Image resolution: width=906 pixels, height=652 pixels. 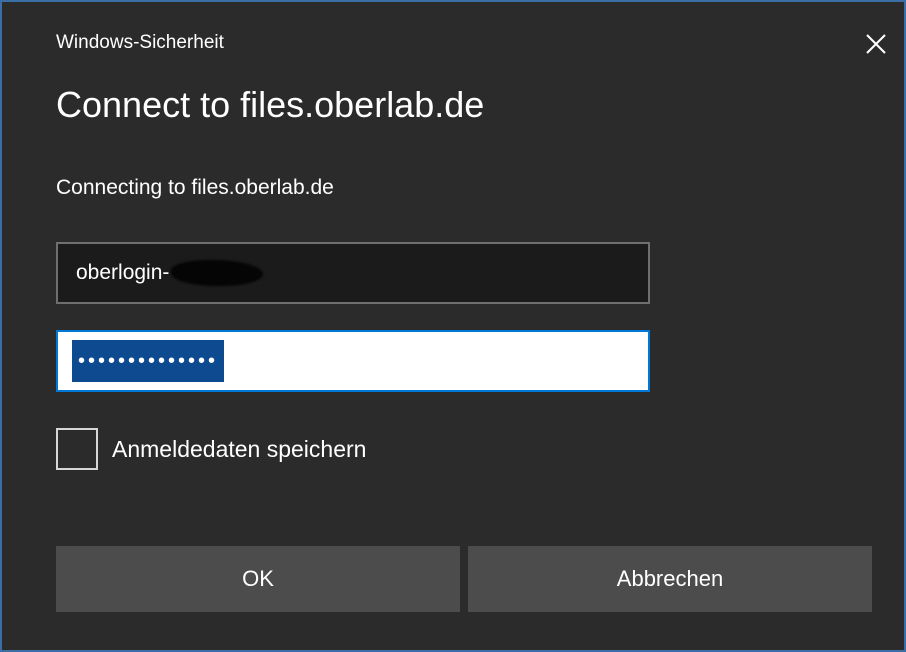 I want to click on password-field: ••••••••••••••, so click(x=353, y=361).